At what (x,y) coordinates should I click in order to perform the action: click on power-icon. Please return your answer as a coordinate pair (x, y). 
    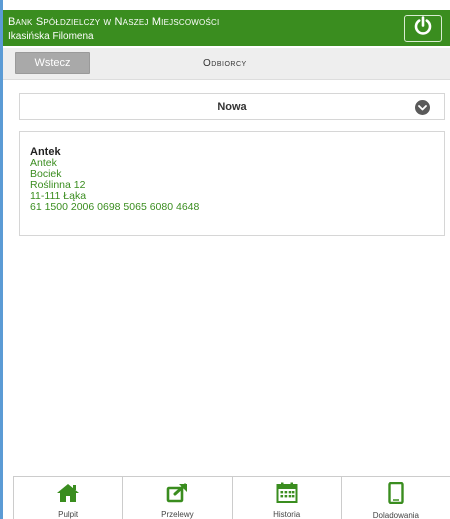
    Looking at the image, I should click on (423, 28).